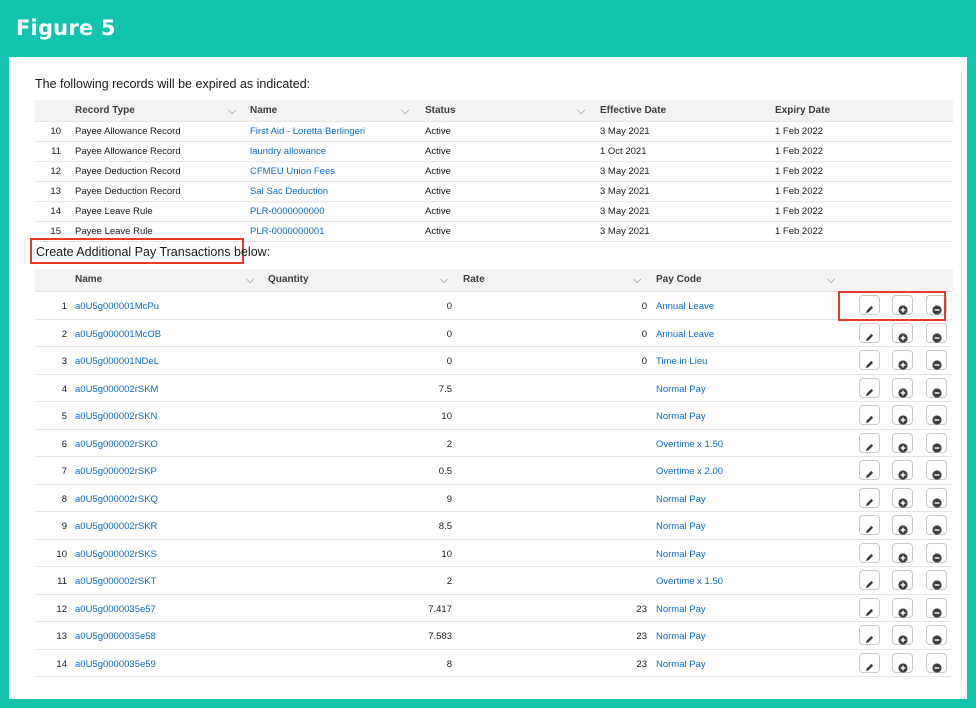 Image resolution: width=976 pixels, height=708 pixels. I want to click on transaction-name-link: a0U5g000001McPu, so click(117, 306).